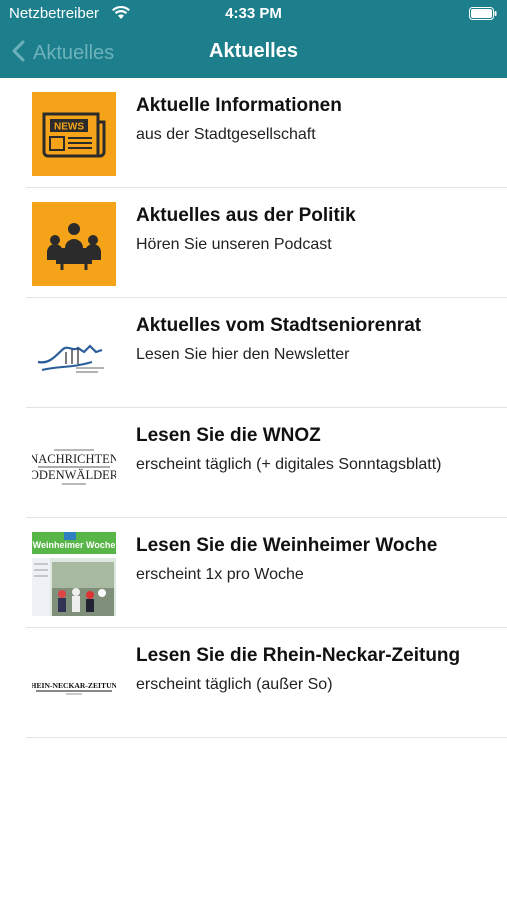  Describe the element at coordinates (74, 574) in the screenshot. I see `weinheimer-woche-cover: Weinheimer Woche` at that location.